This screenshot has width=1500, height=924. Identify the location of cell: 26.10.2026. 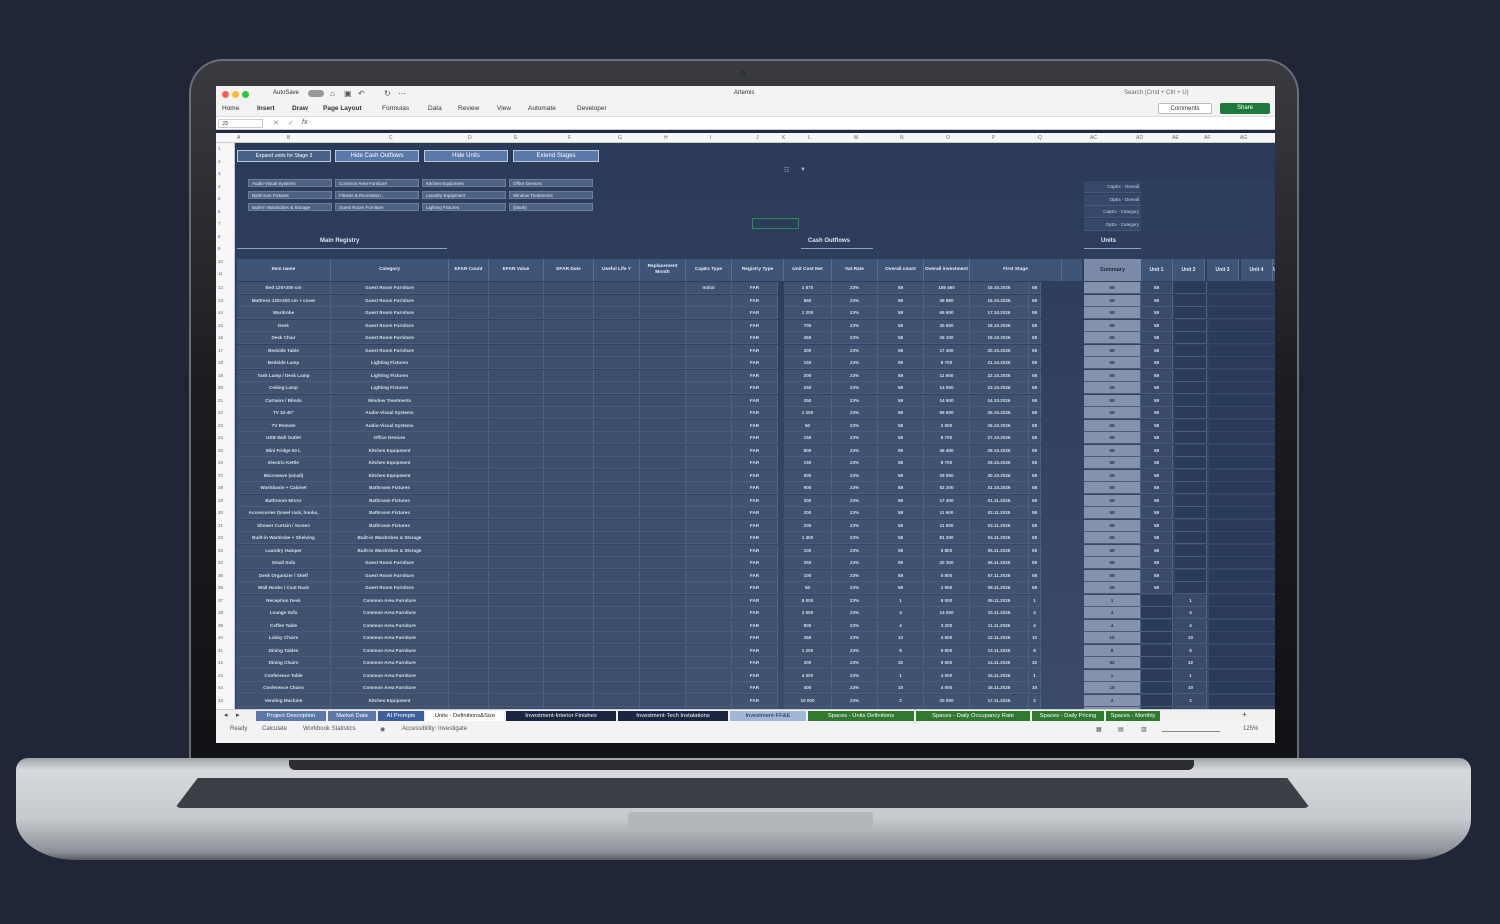
(999, 425).